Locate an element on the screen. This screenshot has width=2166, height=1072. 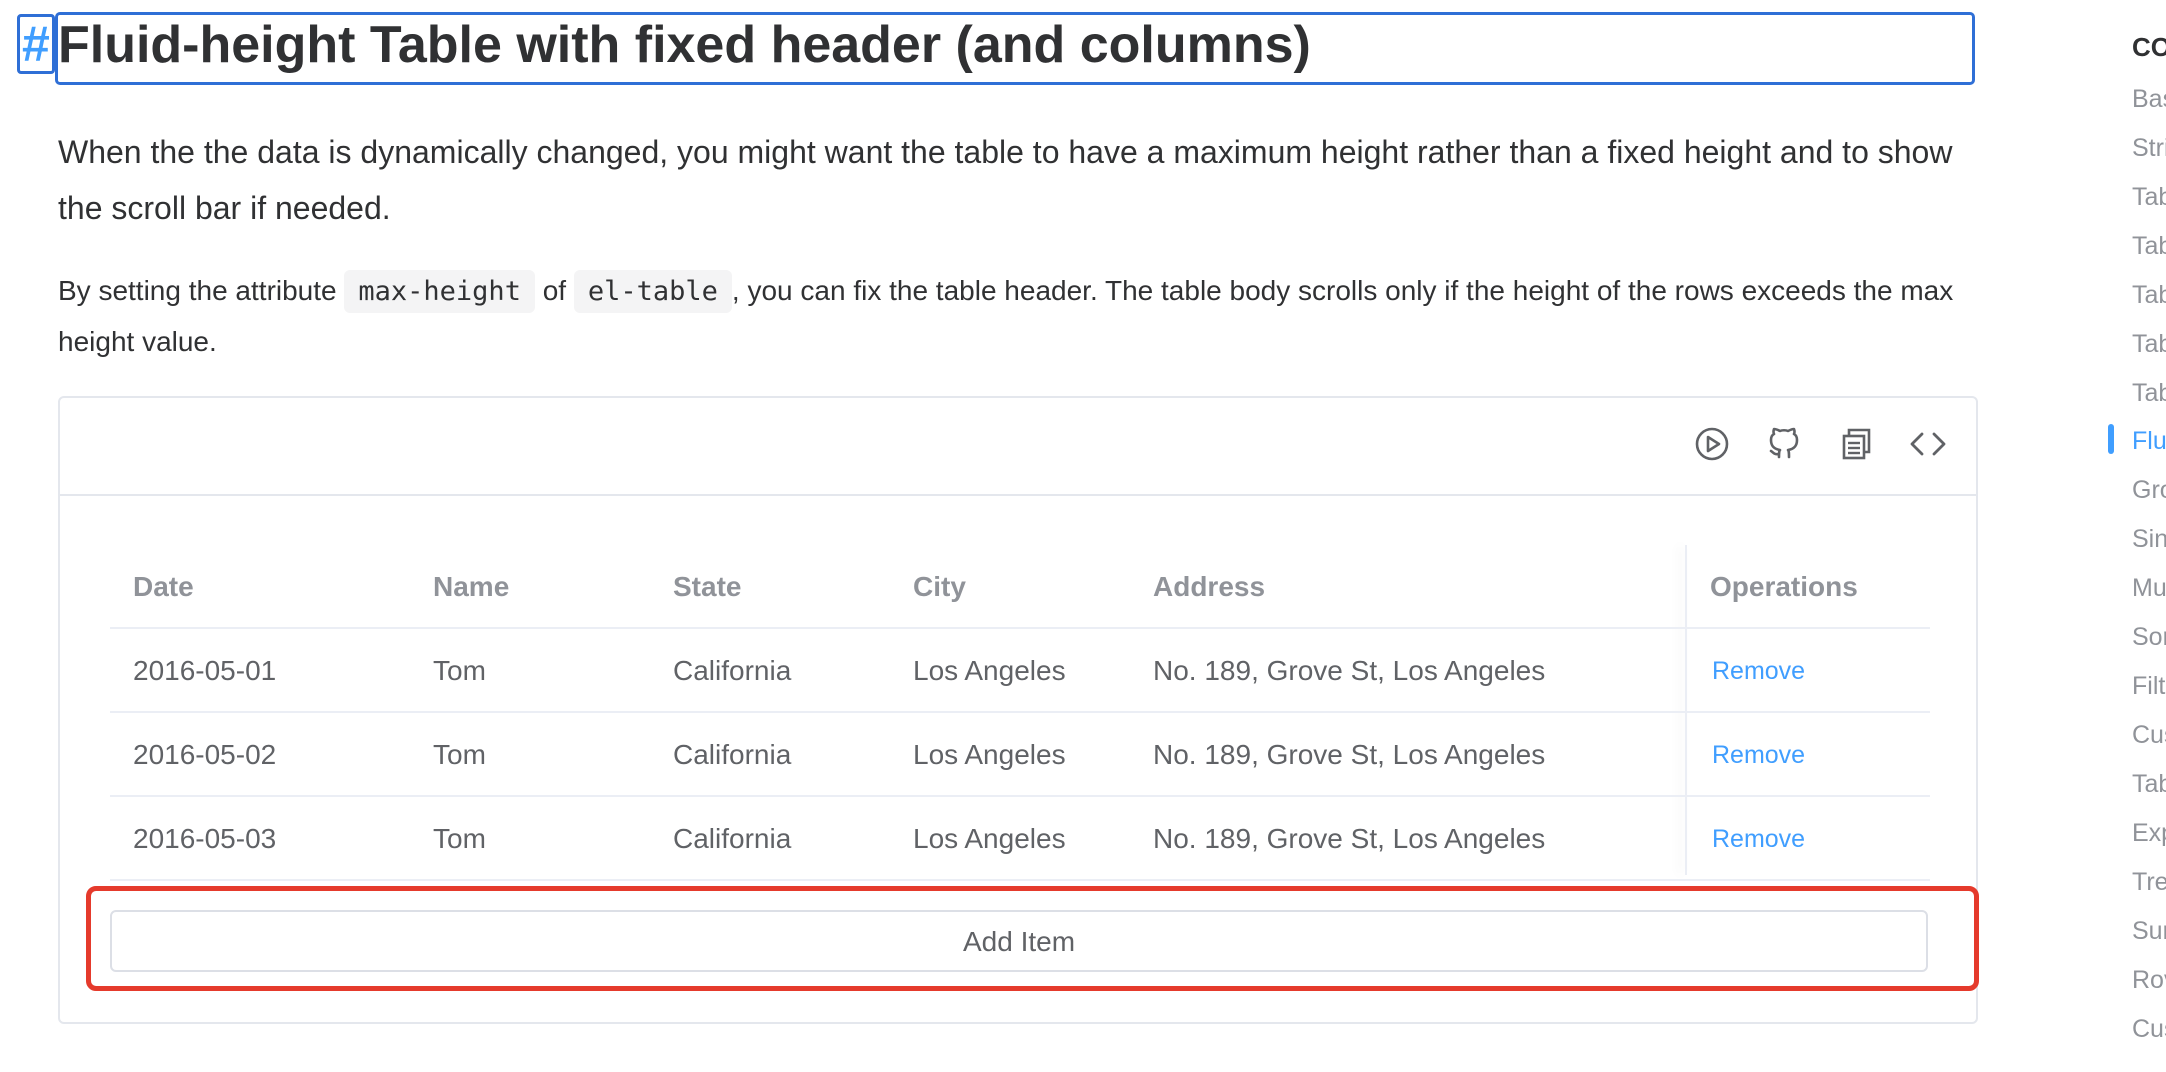
header-name: Name is located at coordinates (471, 586).